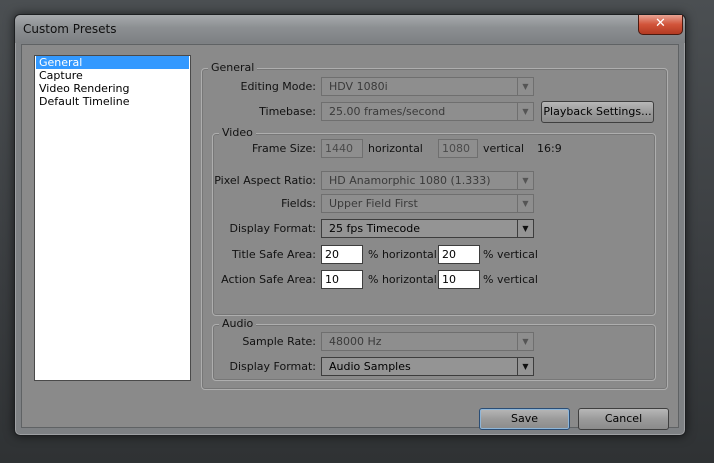  What do you see at coordinates (427, 228) in the screenshot?
I see `video-display-format-dropdown: 25 fps Timecode ▼` at bounding box center [427, 228].